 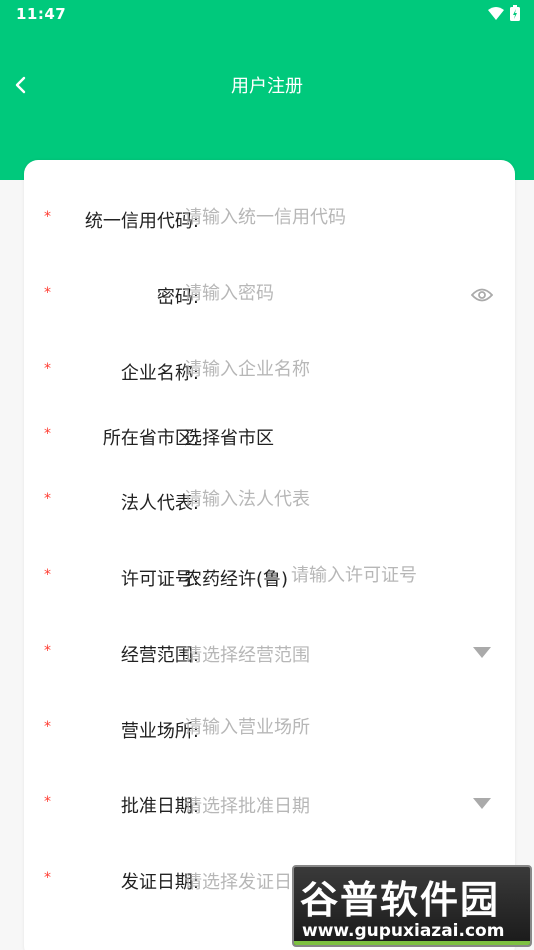 What do you see at coordinates (324, 293) in the screenshot?
I see `password-input` at bounding box center [324, 293].